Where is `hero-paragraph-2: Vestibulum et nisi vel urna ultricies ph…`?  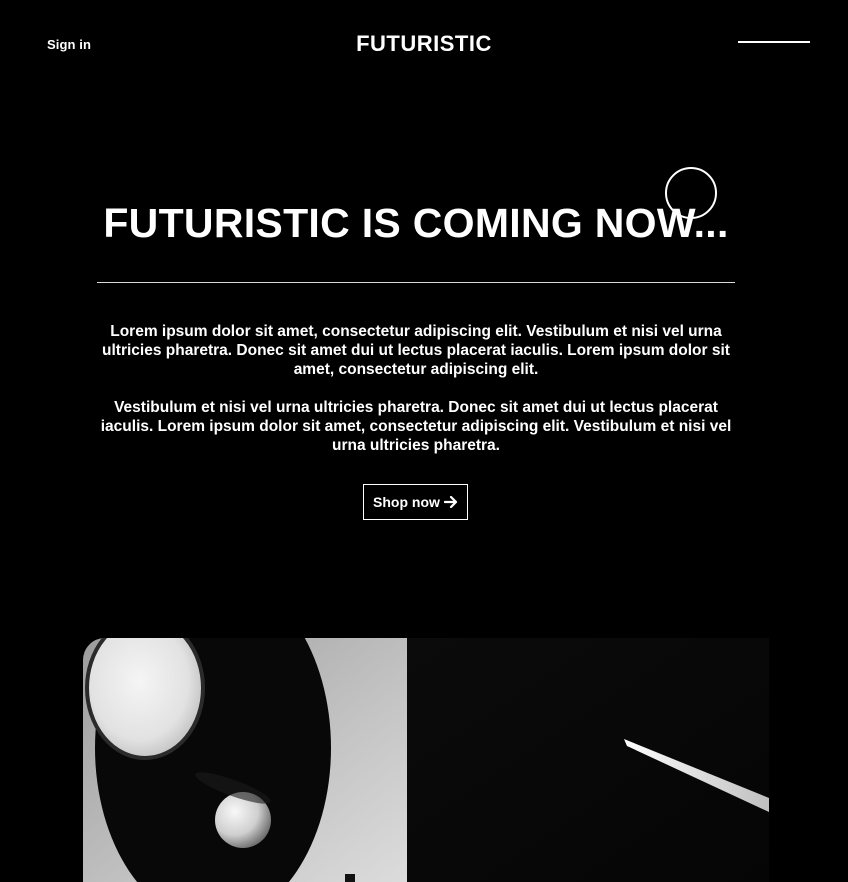
hero-paragraph-2: Vestibulum et nisi vel urna ultricies ph… is located at coordinates (416, 426).